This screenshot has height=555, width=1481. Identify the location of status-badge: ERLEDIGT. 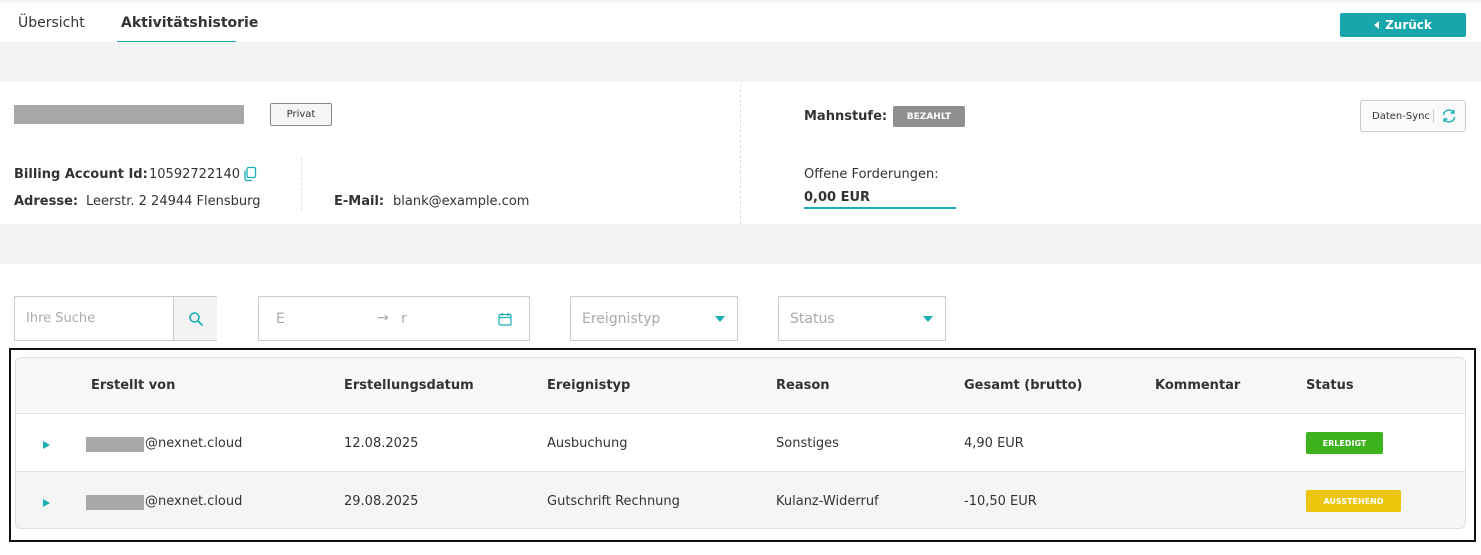
(1344, 443).